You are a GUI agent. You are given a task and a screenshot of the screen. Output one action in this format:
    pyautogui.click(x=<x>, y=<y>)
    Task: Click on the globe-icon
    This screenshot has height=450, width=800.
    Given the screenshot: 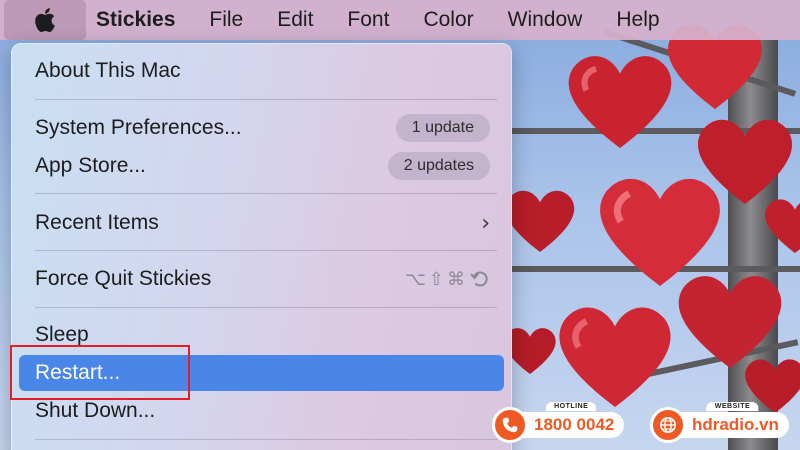 What is the action you would take?
    pyautogui.click(x=668, y=425)
    